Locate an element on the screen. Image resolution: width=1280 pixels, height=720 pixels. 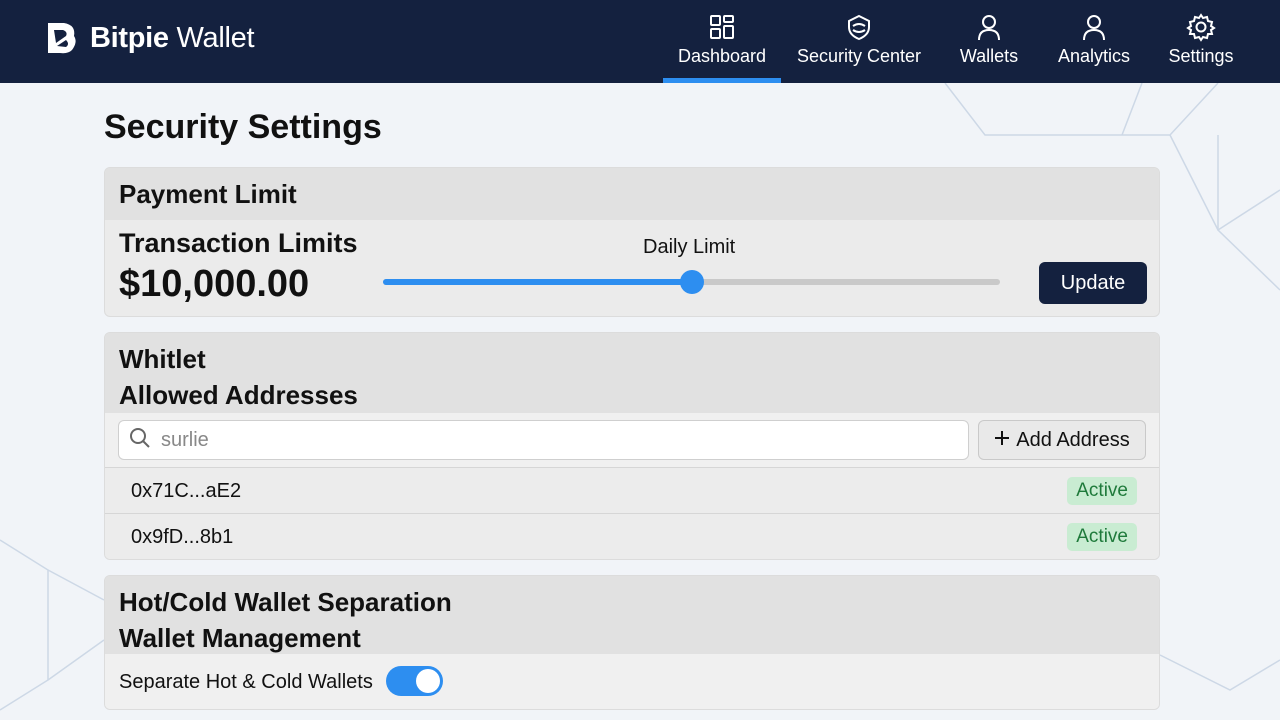
hot-cold-heading: Hot/Cold Wallet Separation is located at coordinates (285, 602).